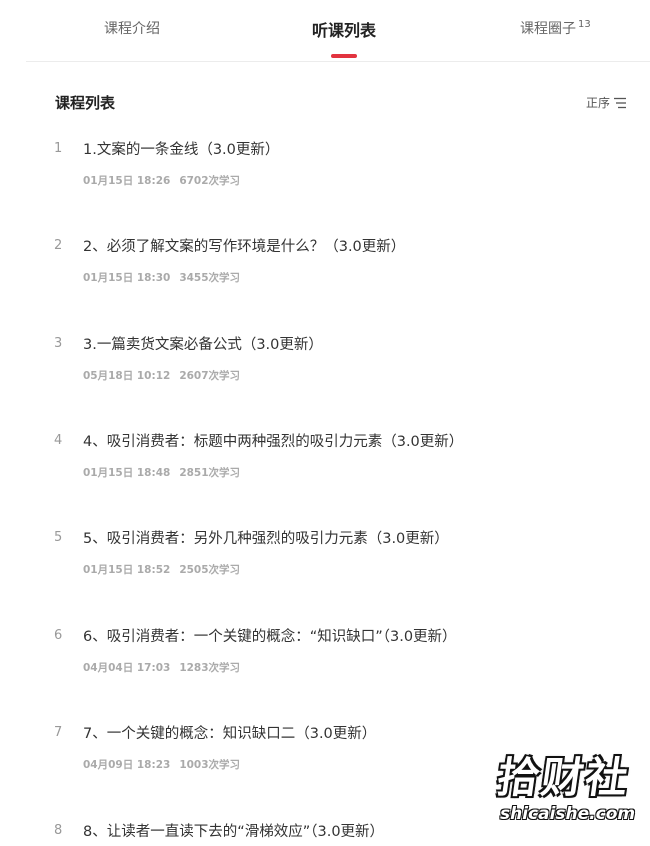  I want to click on tab-divider, so click(338, 61).